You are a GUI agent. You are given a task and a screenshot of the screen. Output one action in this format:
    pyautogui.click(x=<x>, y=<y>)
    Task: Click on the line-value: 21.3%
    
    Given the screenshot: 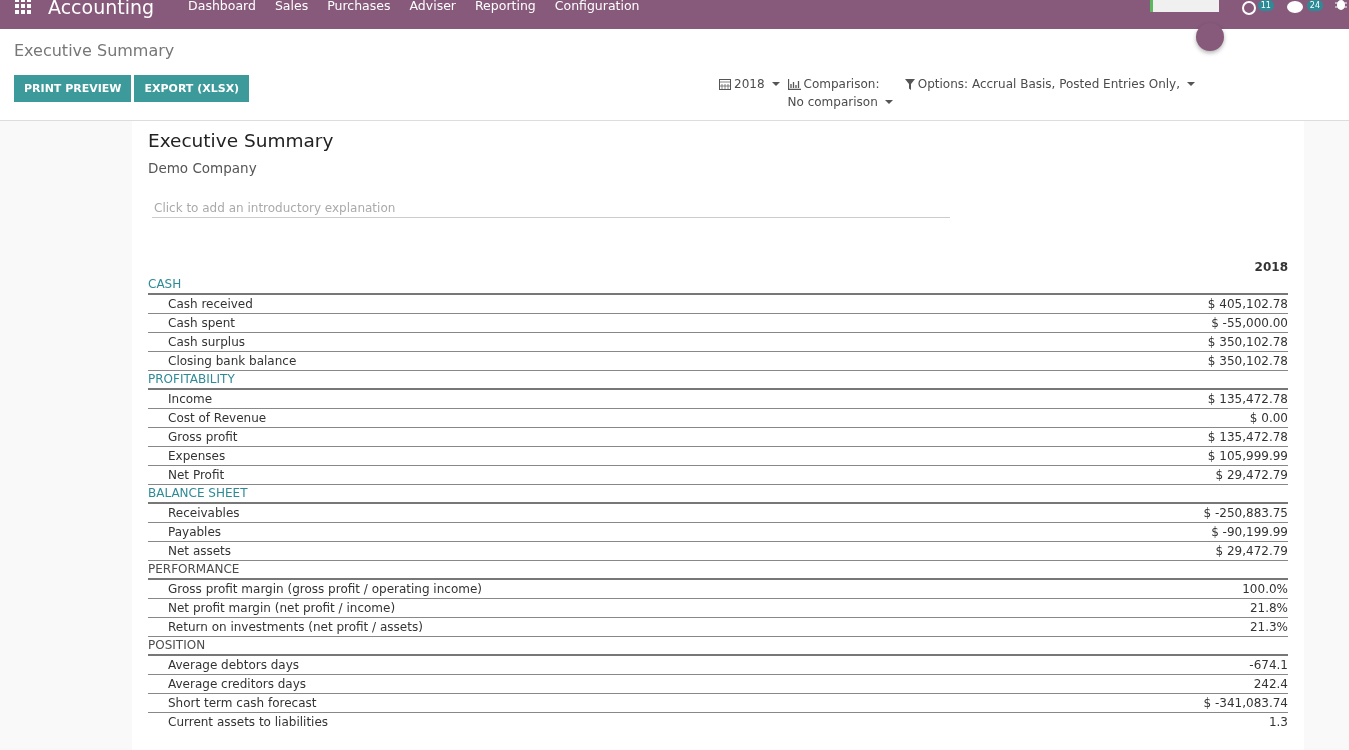 What is the action you would take?
    pyautogui.click(x=1268, y=627)
    